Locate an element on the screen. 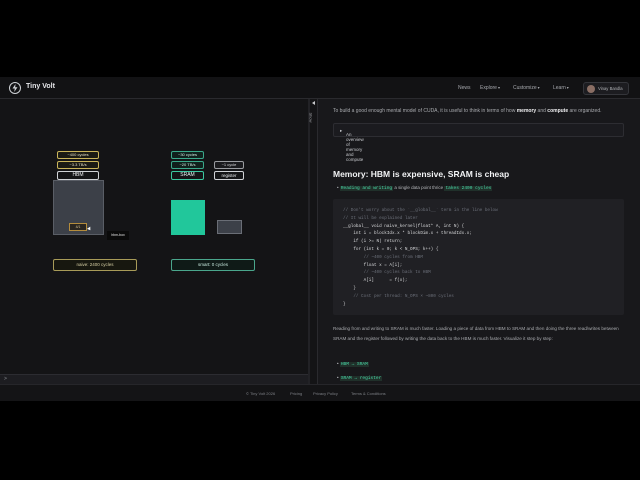  user-menu: Vinay Bandla is located at coordinates (606, 88).